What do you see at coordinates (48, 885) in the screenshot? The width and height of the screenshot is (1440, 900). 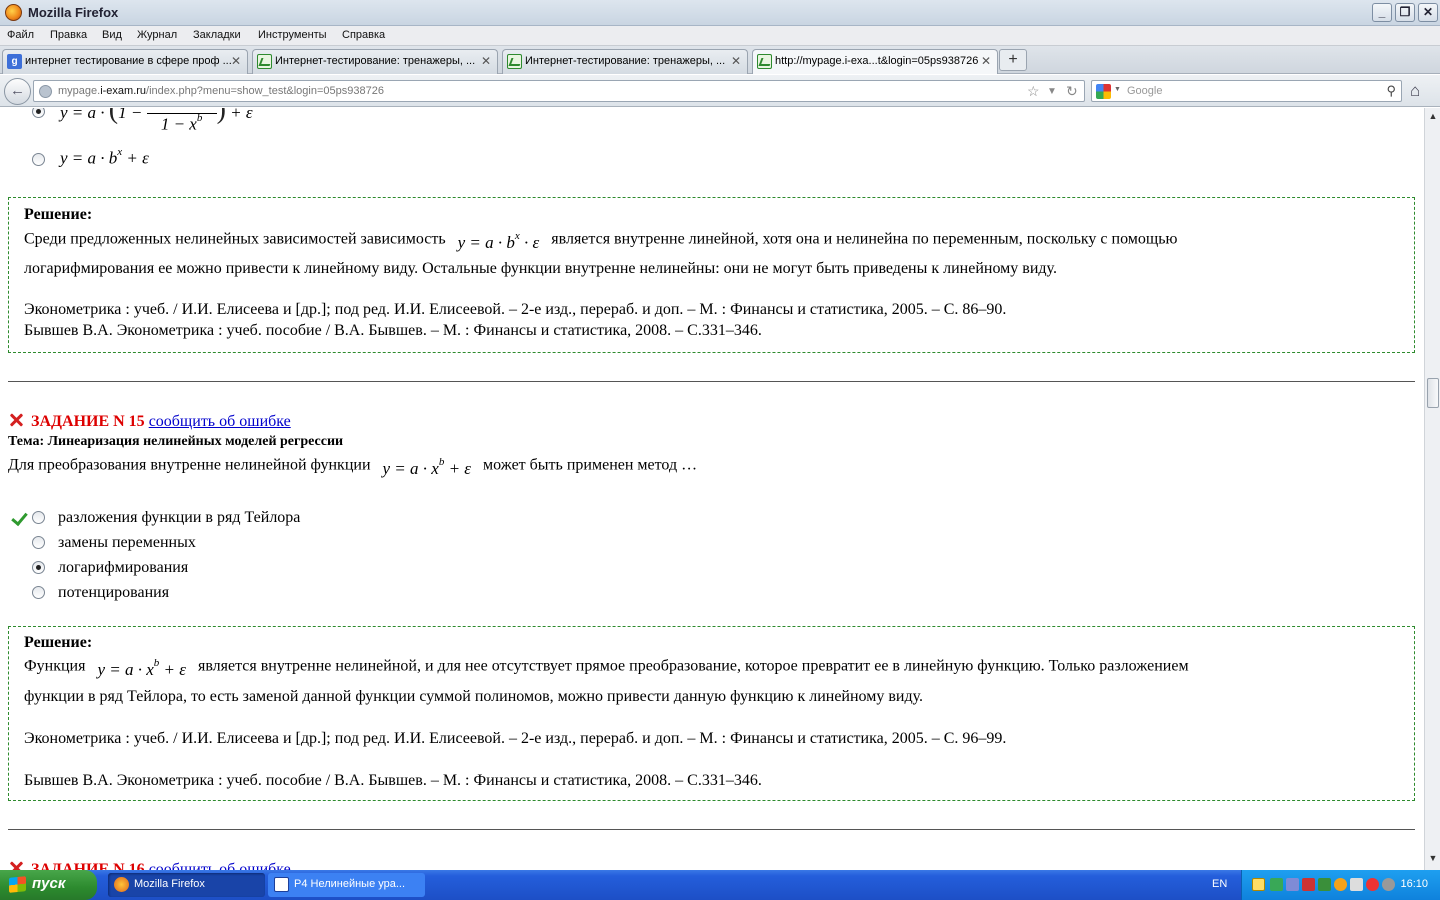 I see `start-button: пуск` at bounding box center [48, 885].